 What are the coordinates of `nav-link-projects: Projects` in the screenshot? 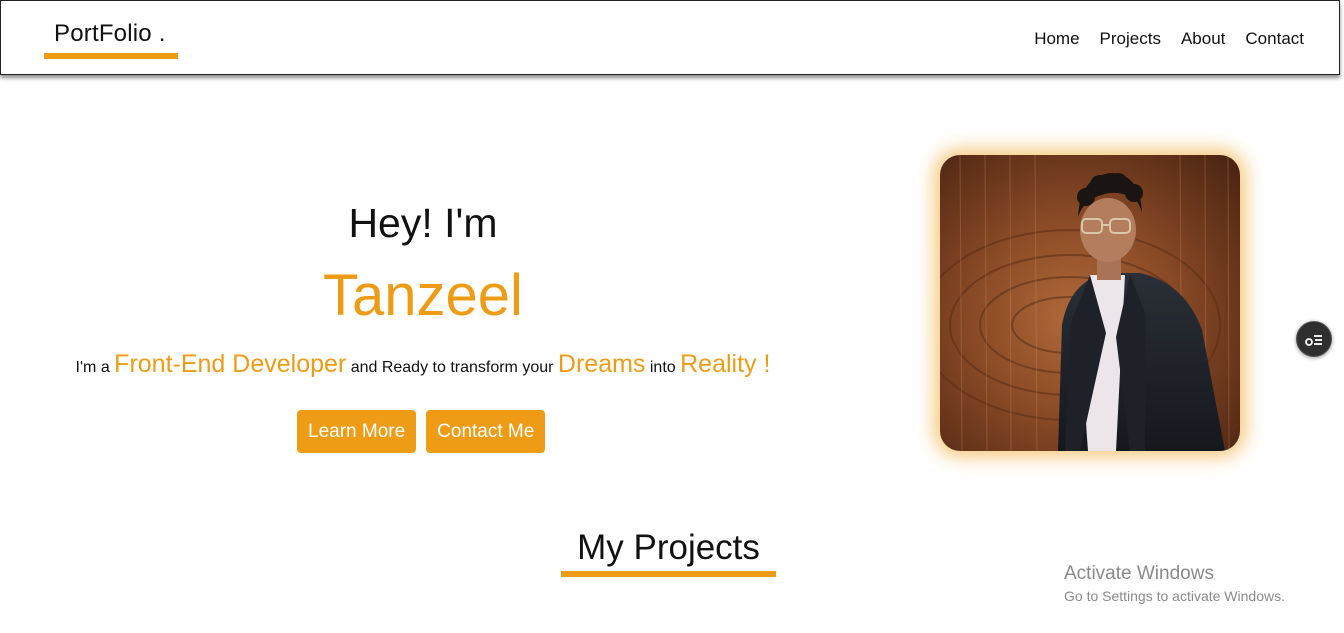 It's located at (1130, 39).